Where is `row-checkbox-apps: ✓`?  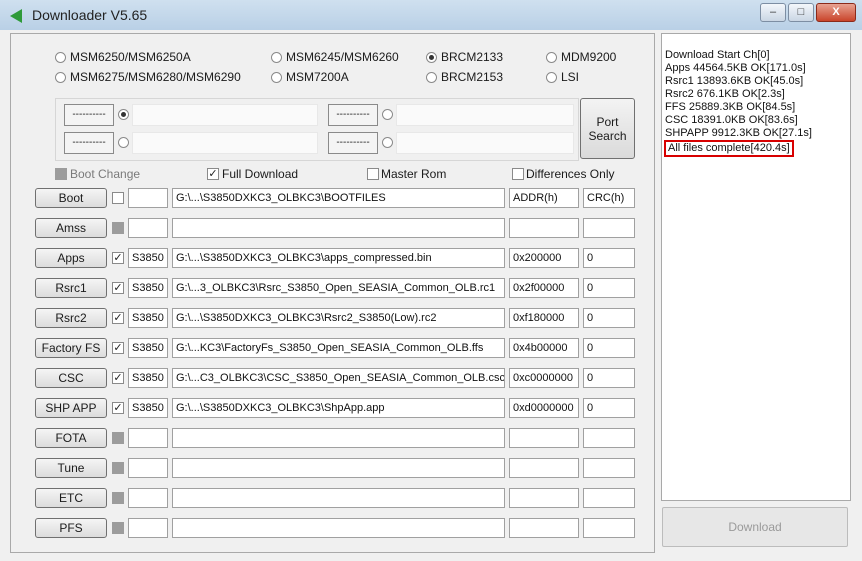 row-checkbox-apps: ✓ is located at coordinates (118, 258).